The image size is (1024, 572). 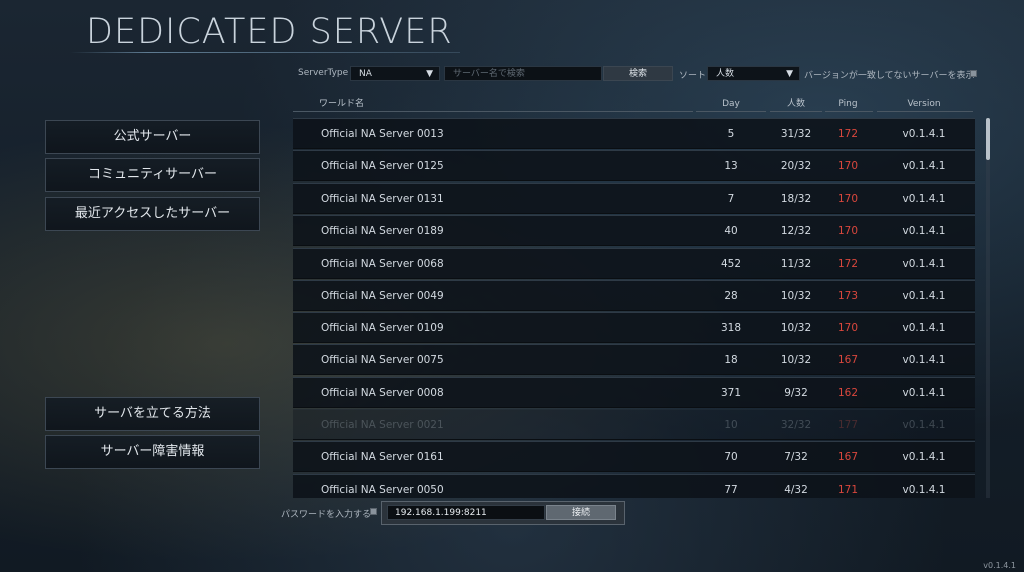 I want to click on server-type-select: NA ▼, so click(x=395, y=73).